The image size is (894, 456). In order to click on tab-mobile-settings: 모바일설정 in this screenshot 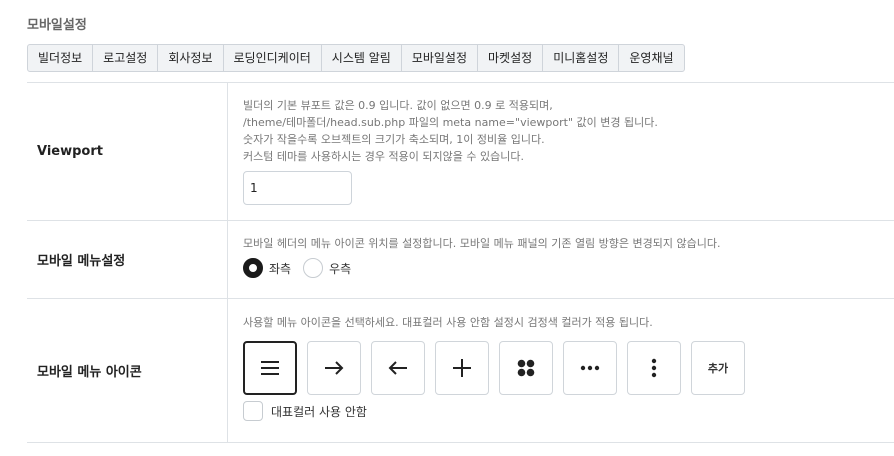, I will do `click(440, 58)`.